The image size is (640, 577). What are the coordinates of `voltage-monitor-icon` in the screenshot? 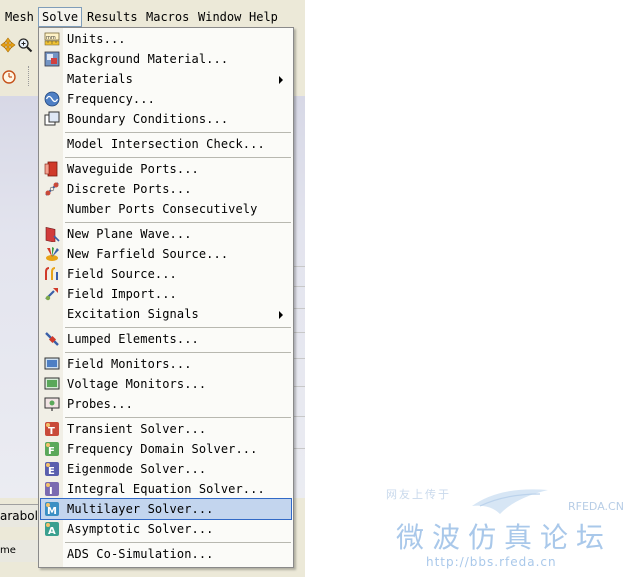 It's located at (52, 383).